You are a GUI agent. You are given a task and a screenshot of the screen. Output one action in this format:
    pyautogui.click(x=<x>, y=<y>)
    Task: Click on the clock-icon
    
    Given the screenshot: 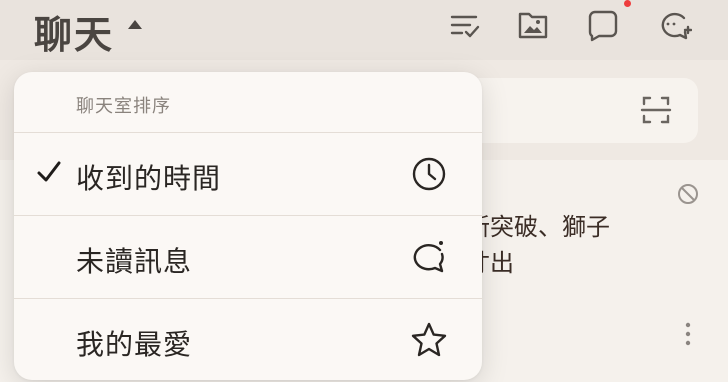 What is the action you would take?
    pyautogui.click(x=429, y=174)
    